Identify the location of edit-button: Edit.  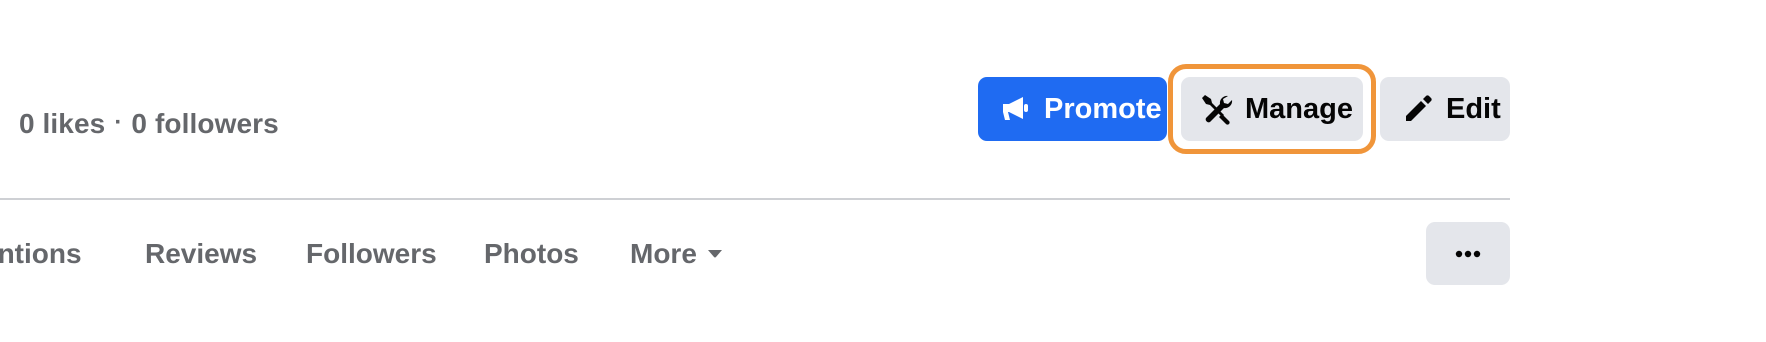
(1445, 109).